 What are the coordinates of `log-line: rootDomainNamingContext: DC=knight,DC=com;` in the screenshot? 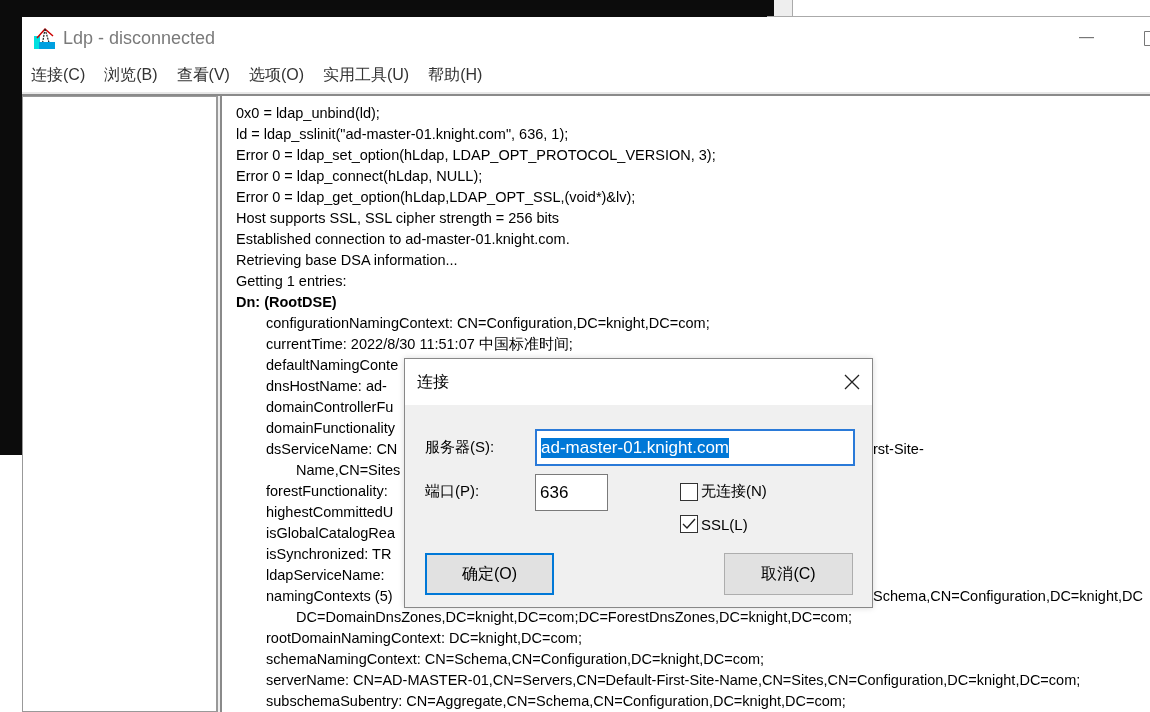 It's located at (424, 638).